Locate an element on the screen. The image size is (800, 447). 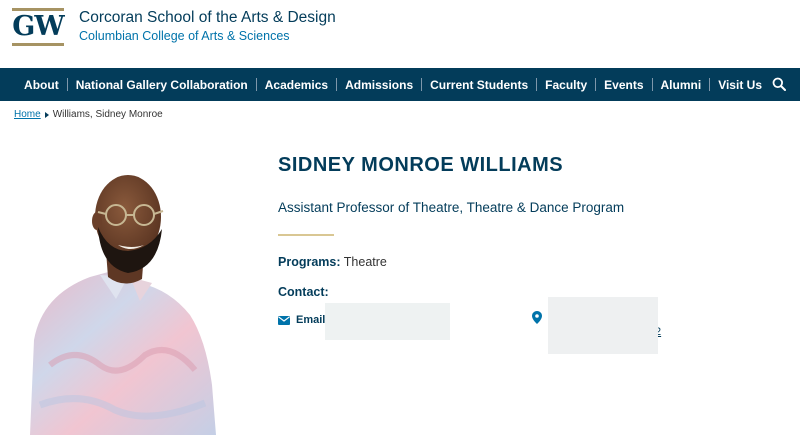
breadcrumb-home-link: Home is located at coordinates (27, 114).